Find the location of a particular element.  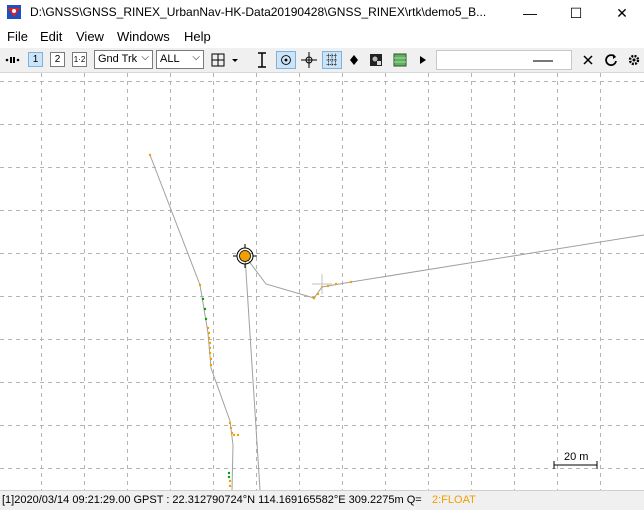

plot-type-value: Gnd Trk is located at coordinates (118, 59).